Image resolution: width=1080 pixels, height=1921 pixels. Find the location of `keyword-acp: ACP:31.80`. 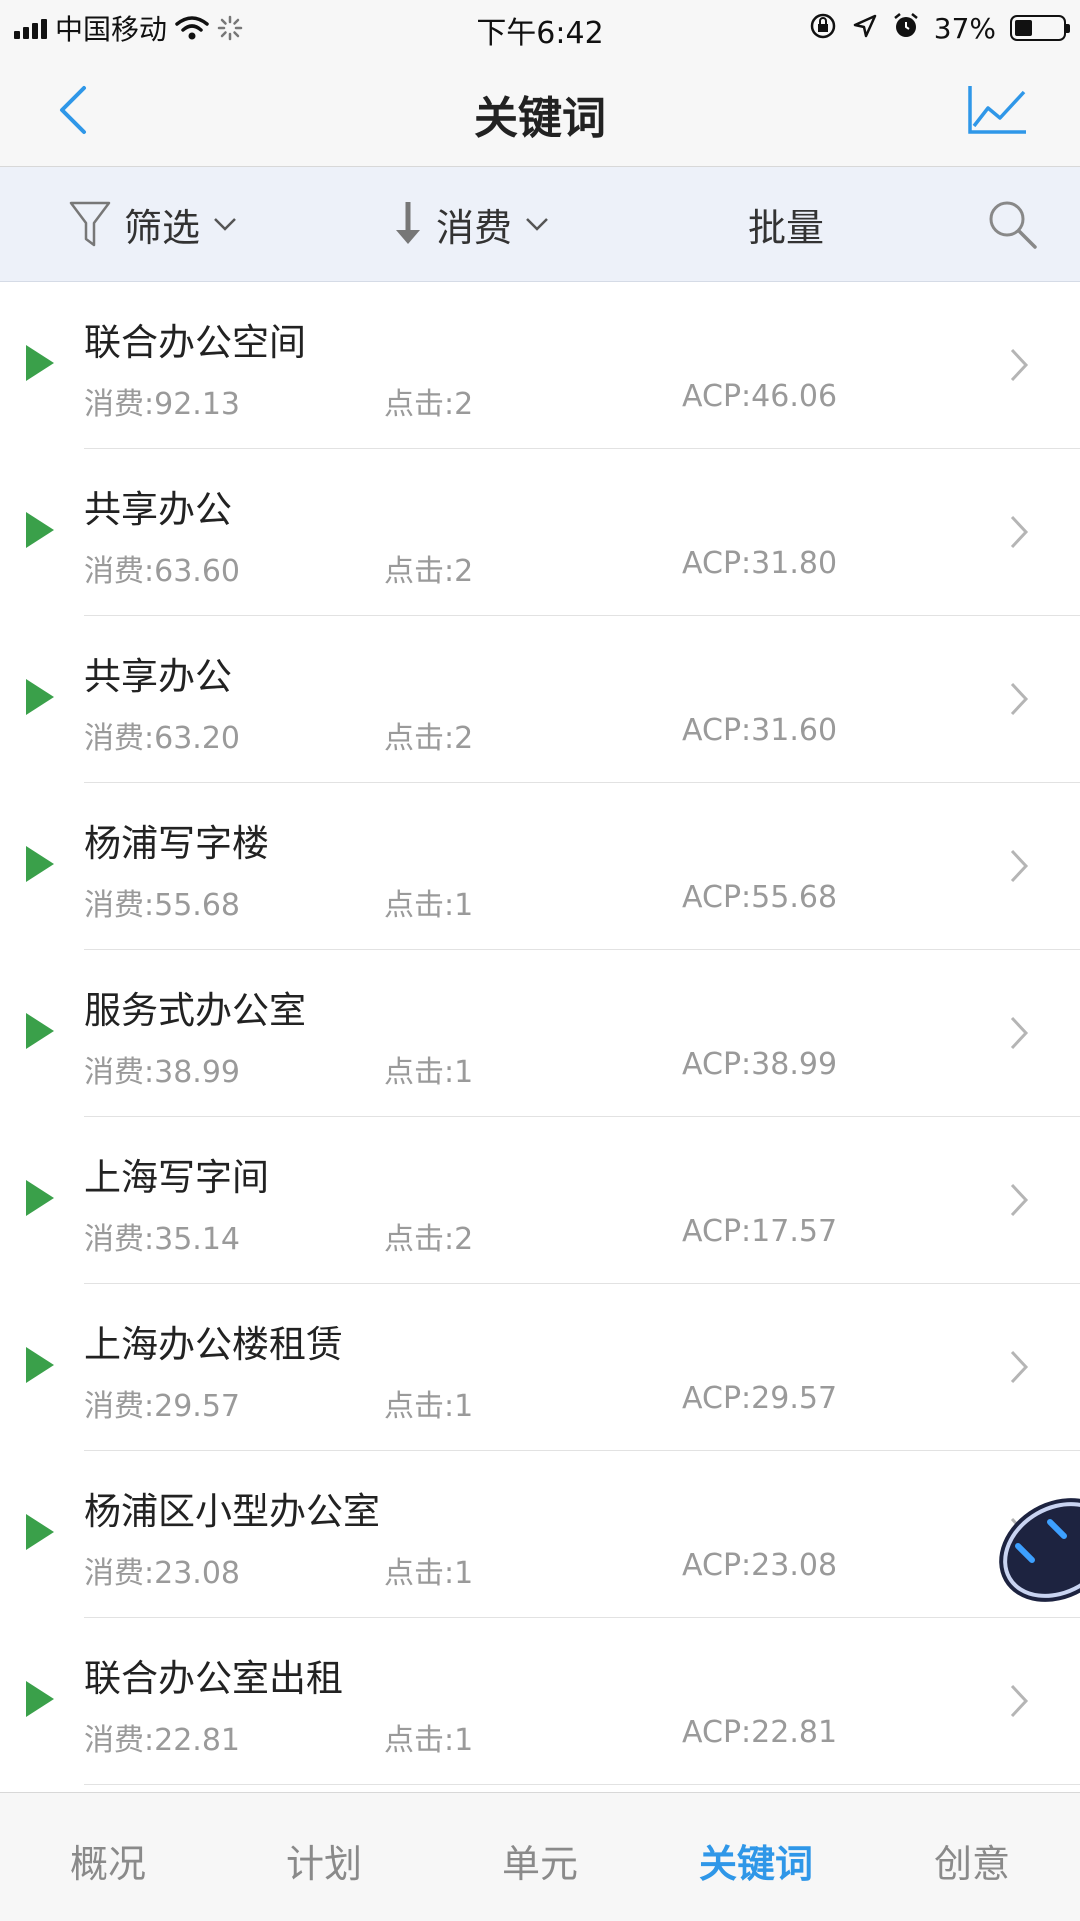

keyword-acp: ACP:31.80 is located at coordinates (760, 563).